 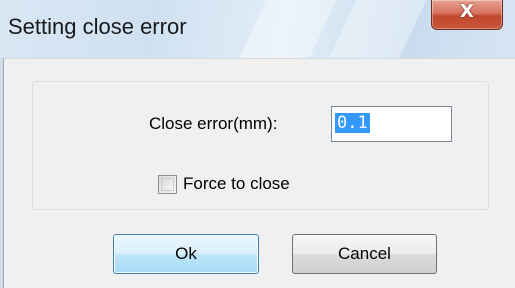 I want to click on close-icon: X, so click(x=467, y=11).